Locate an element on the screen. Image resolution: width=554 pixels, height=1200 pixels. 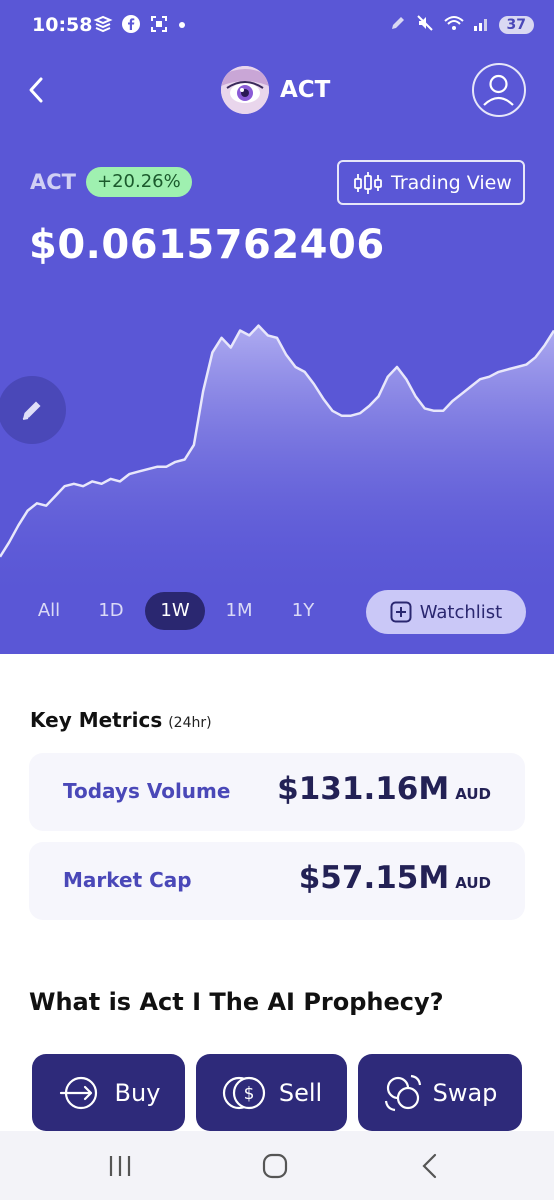
about-section-title: What is Act I The AI Prophecy? is located at coordinates (236, 1002).